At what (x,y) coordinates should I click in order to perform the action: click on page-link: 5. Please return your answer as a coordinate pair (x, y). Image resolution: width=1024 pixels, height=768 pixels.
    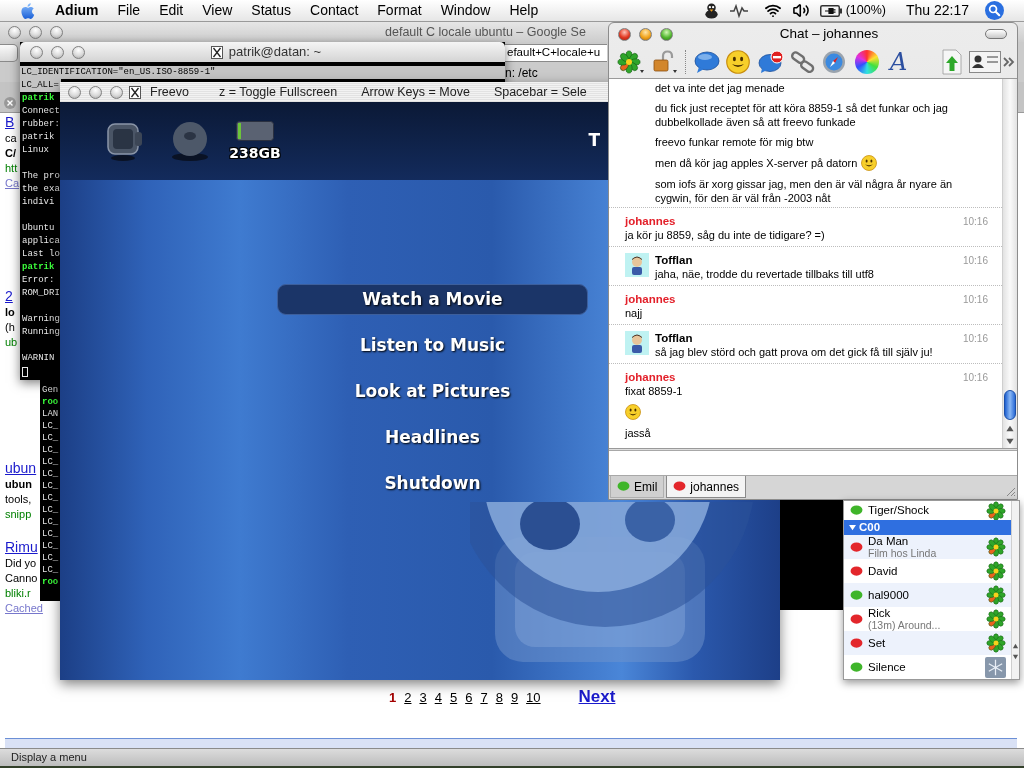
    Looking at the image, I should click on (453, 698).